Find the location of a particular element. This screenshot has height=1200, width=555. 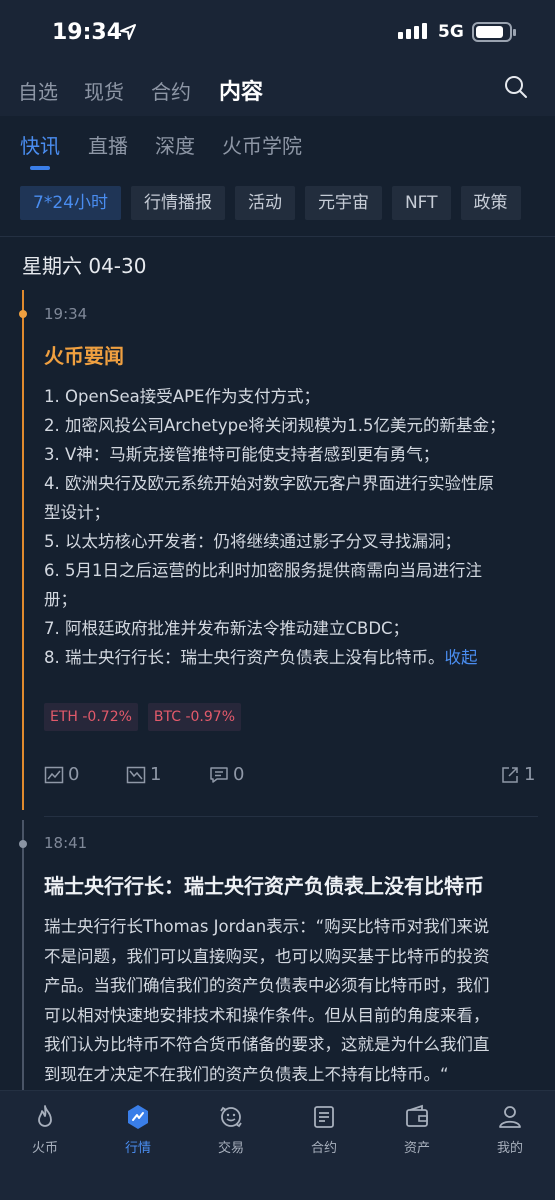

news-line: 不是问题，我们可以直接购买，也可以购买基于比特币的投资 is located at coordinates (267, 956).